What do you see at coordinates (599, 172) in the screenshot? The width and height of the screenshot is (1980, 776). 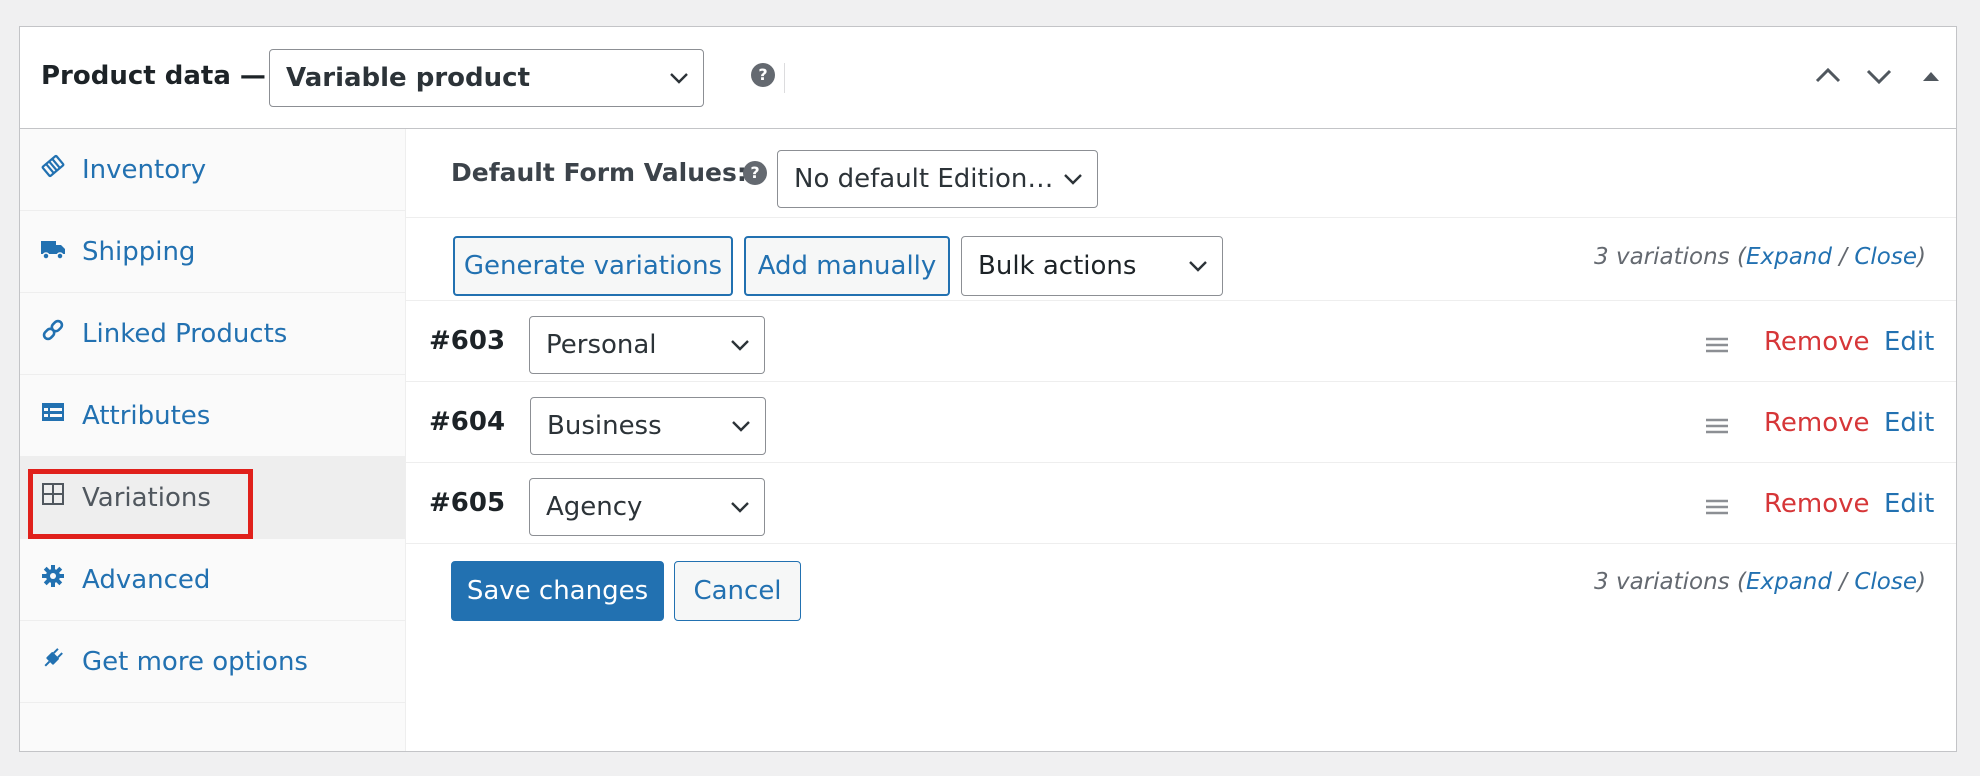 I see `default-form-values-label: Default Form Values:` at bounding box center [599, 172].